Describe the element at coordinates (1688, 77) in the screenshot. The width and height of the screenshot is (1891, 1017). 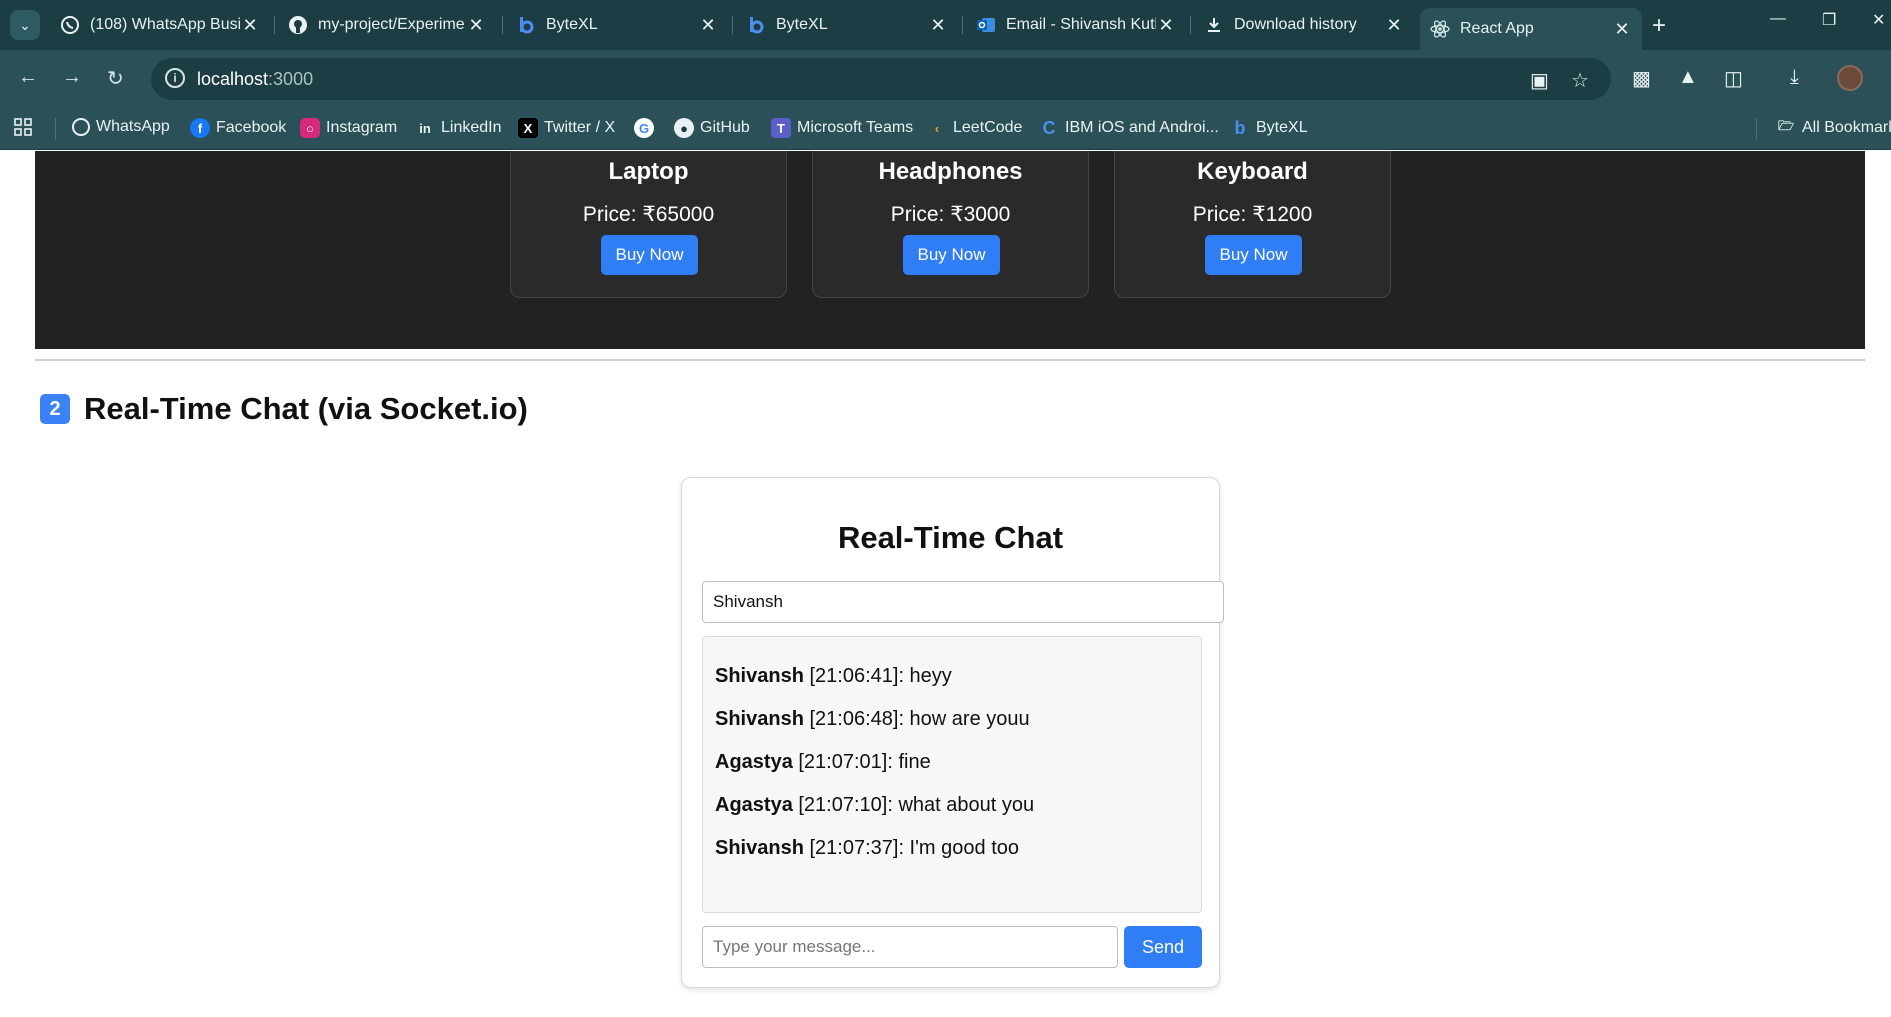
I see `drive-icon: ▲` at that location.